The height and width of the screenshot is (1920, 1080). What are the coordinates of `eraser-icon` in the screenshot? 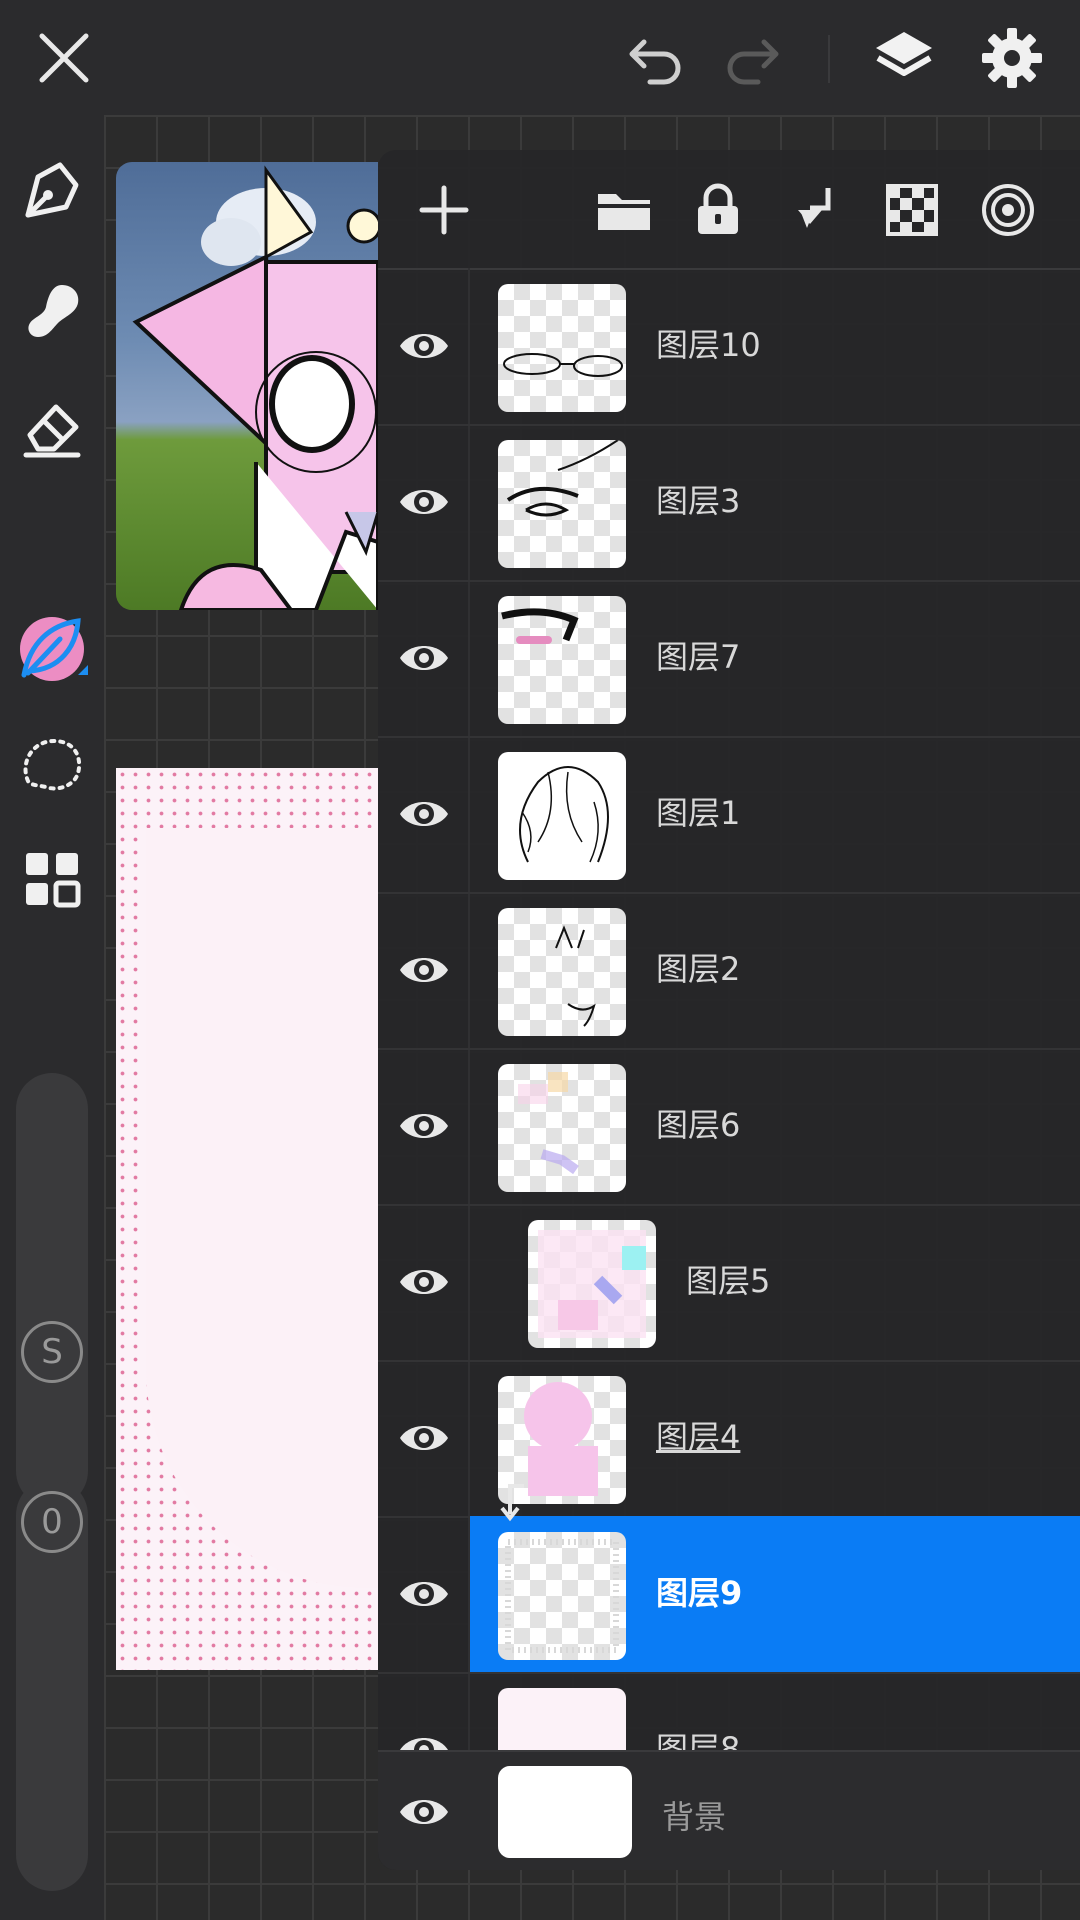 It's located at (52, 429).